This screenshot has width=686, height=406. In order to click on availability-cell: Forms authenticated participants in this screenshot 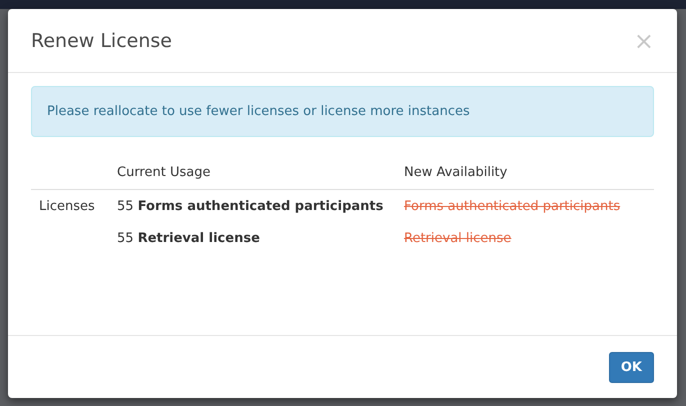, I will do `click(512, 206)`.